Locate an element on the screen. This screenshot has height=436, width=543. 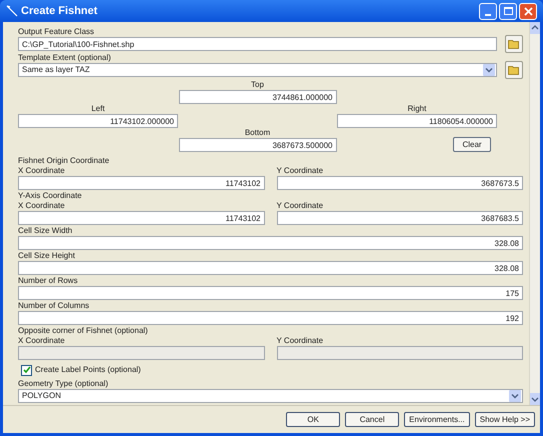
tool-icon is located at coordinates (12, 11).